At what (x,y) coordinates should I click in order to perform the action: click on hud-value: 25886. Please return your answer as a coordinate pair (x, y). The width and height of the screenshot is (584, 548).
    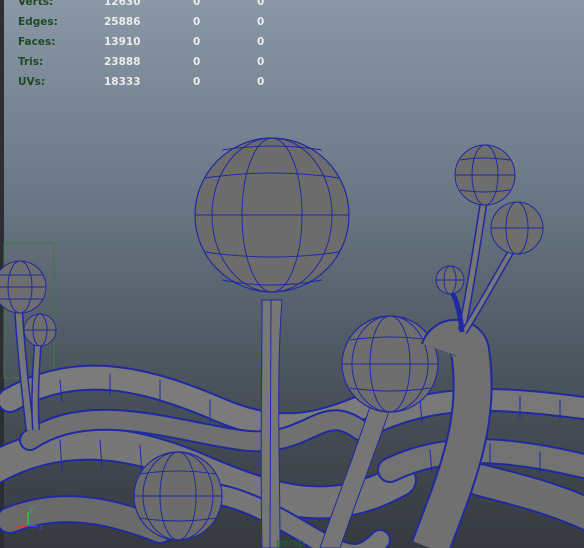
    Looking at the image, I should click on (122, 22).